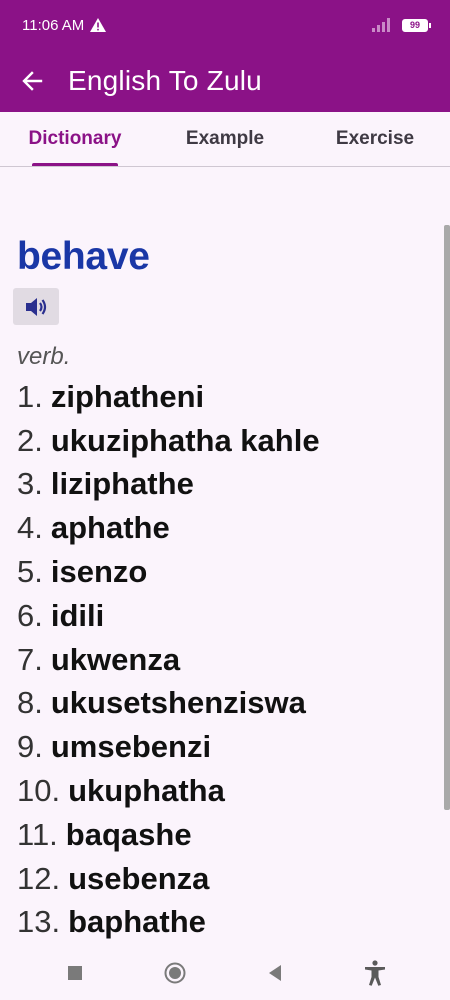 The height and width of the screenshot is (1000, 450). I want to click on list-item: 10. ukuphatha, so click(168, 791).